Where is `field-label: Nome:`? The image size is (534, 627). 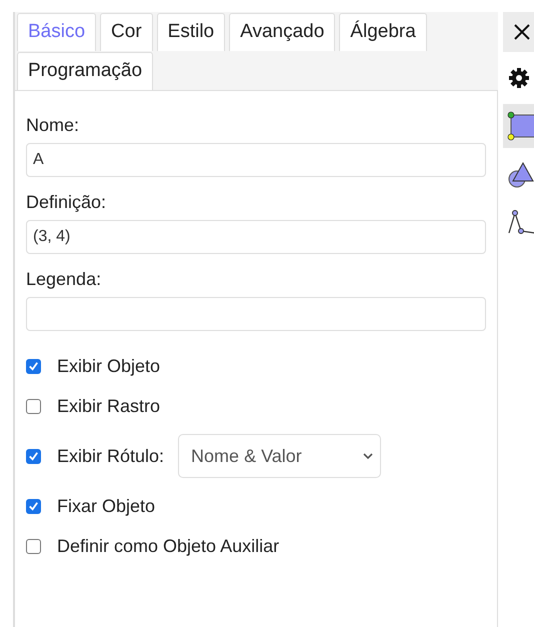 field-label: Nome: is located at coordinates (53, 125).